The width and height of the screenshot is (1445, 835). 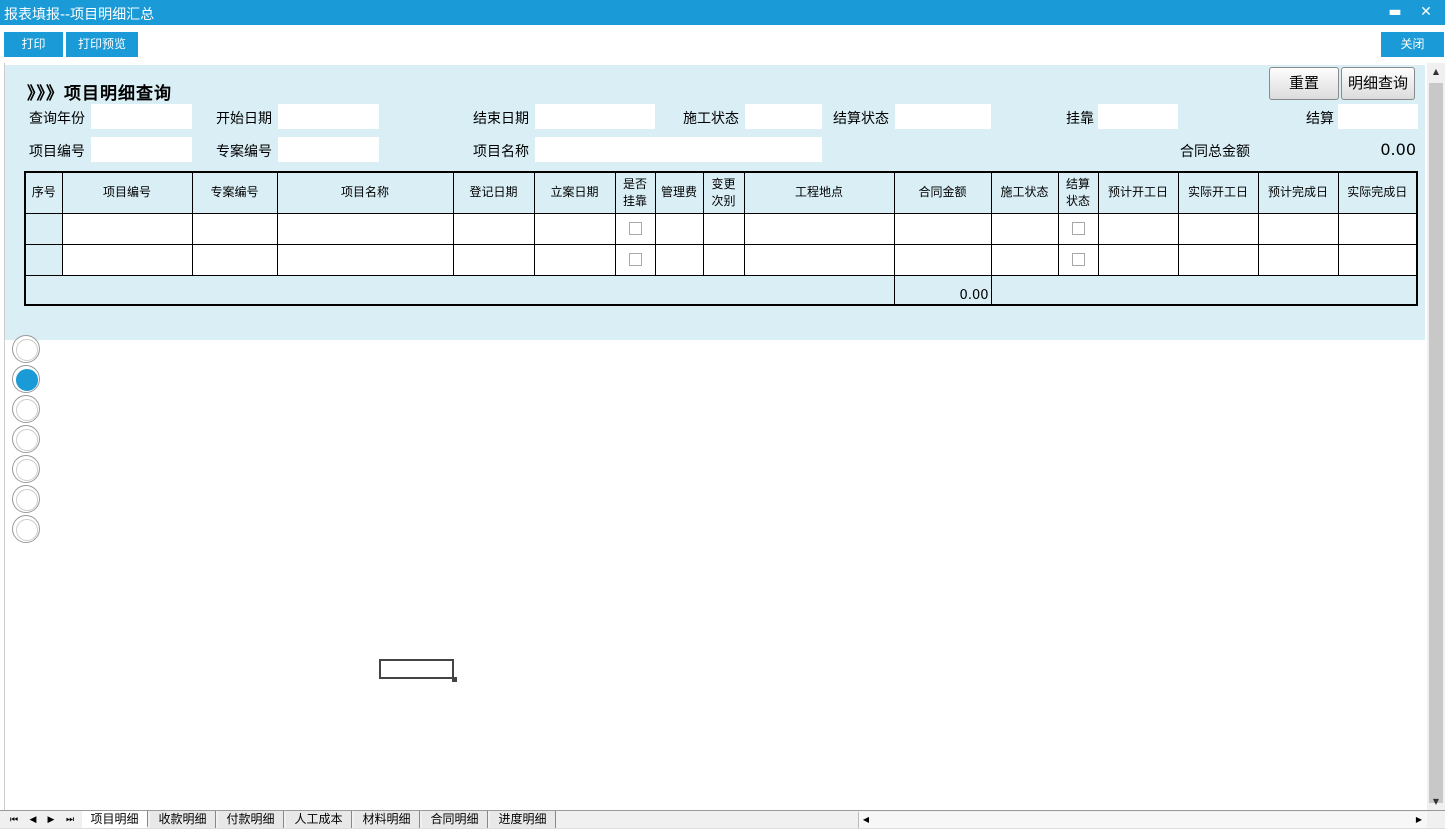 What do you see at coordinates (1142, 820) in the screenshot?
I see `horizontal-scrollbar: ◀ ▶` at bounding box center [1142, 820].